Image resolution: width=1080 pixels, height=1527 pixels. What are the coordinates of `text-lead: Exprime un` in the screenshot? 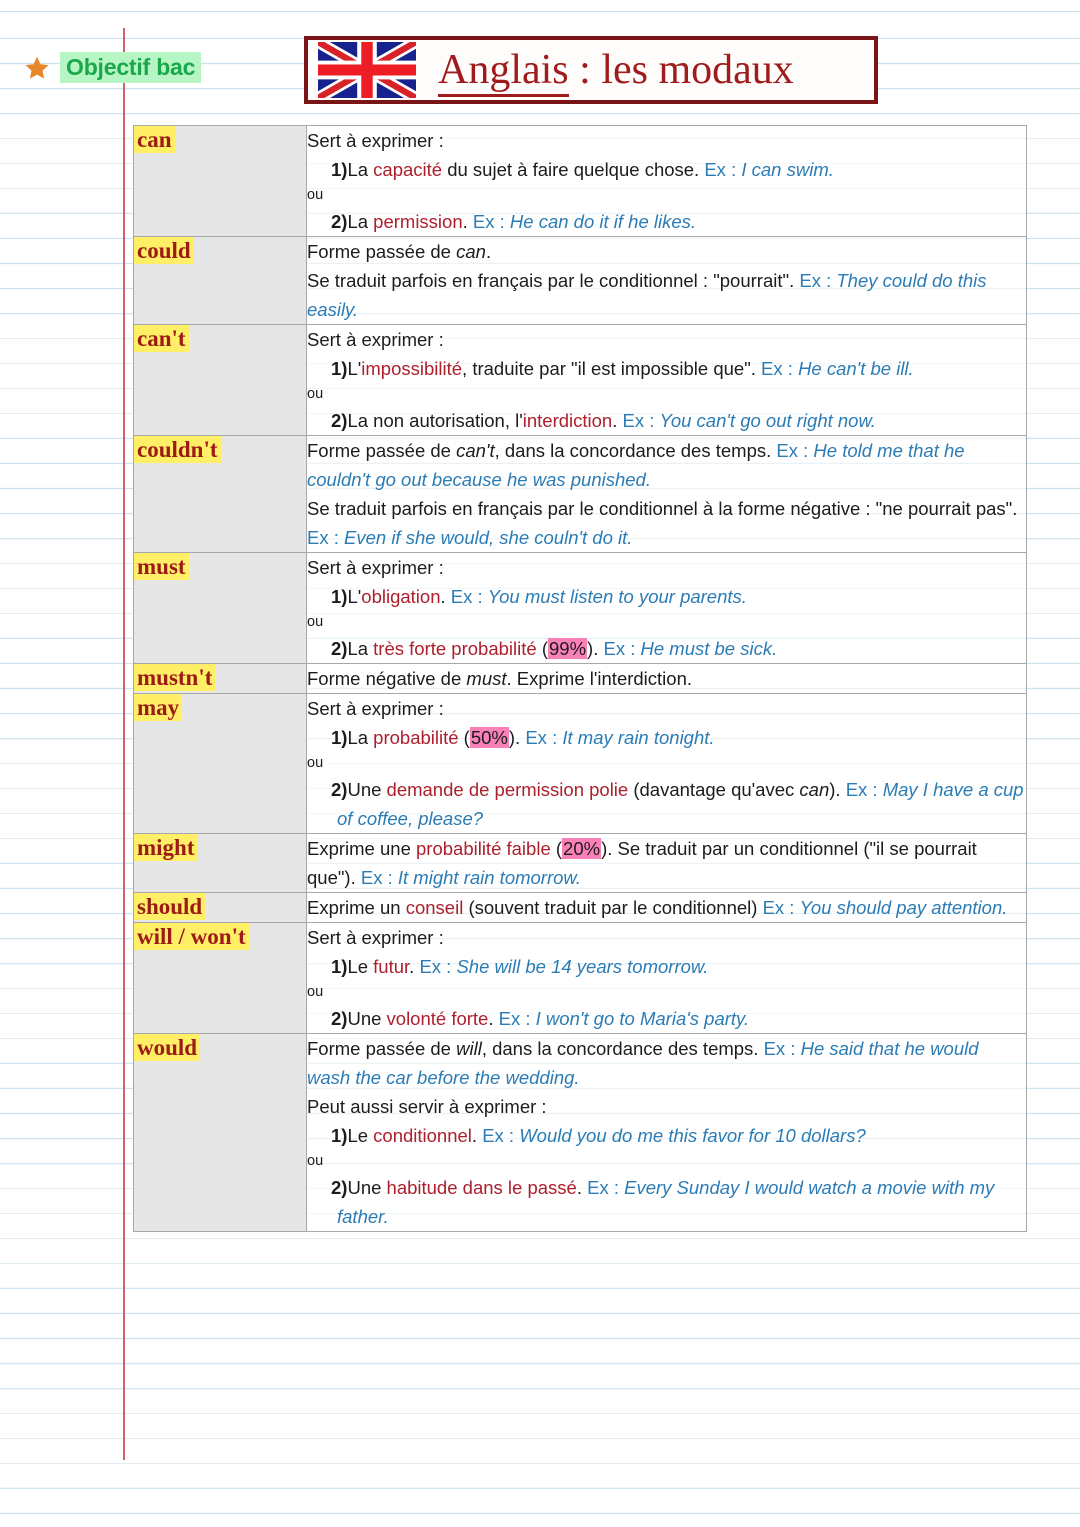 It's located at (356, 907).